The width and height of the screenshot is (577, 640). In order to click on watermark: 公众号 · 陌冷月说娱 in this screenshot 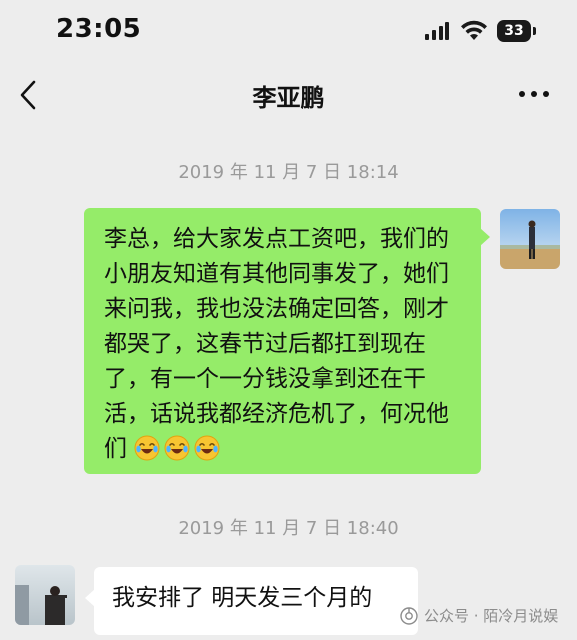, I will do `click(479, 615)`.